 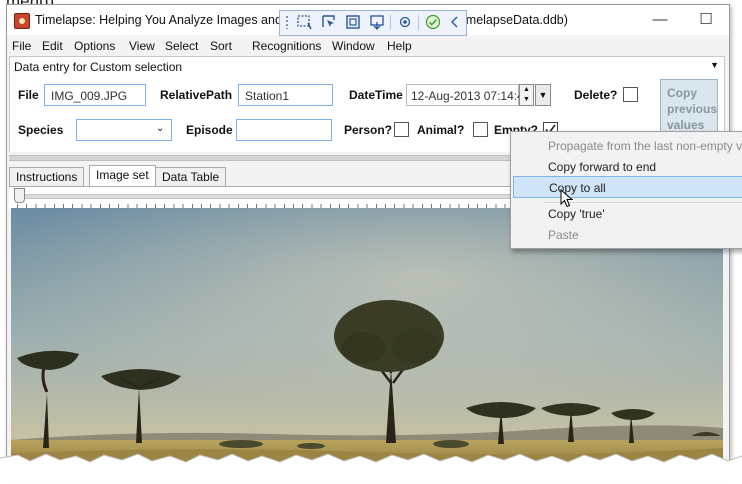 What do you see at coordinates (441, 130) in the screenshot?
I see `animal-label: Animal?` at bounding box center [441, 130].